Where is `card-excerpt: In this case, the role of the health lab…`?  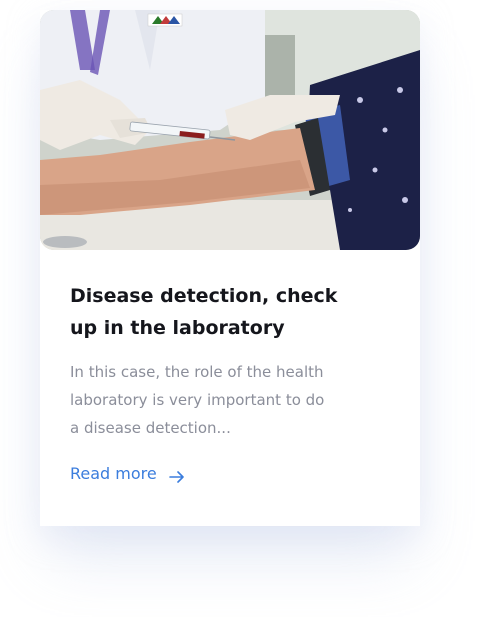 card-excerpt: In this case, the role of the health lab… is located at coordinates (197, 400).